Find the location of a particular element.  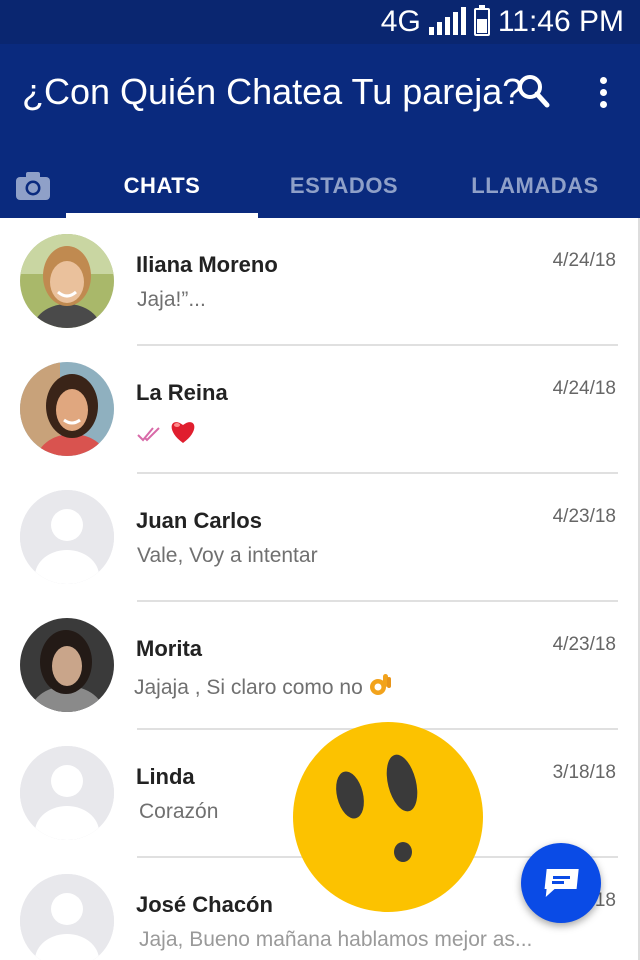

heart-emoji is located at coordinates (183, 432).